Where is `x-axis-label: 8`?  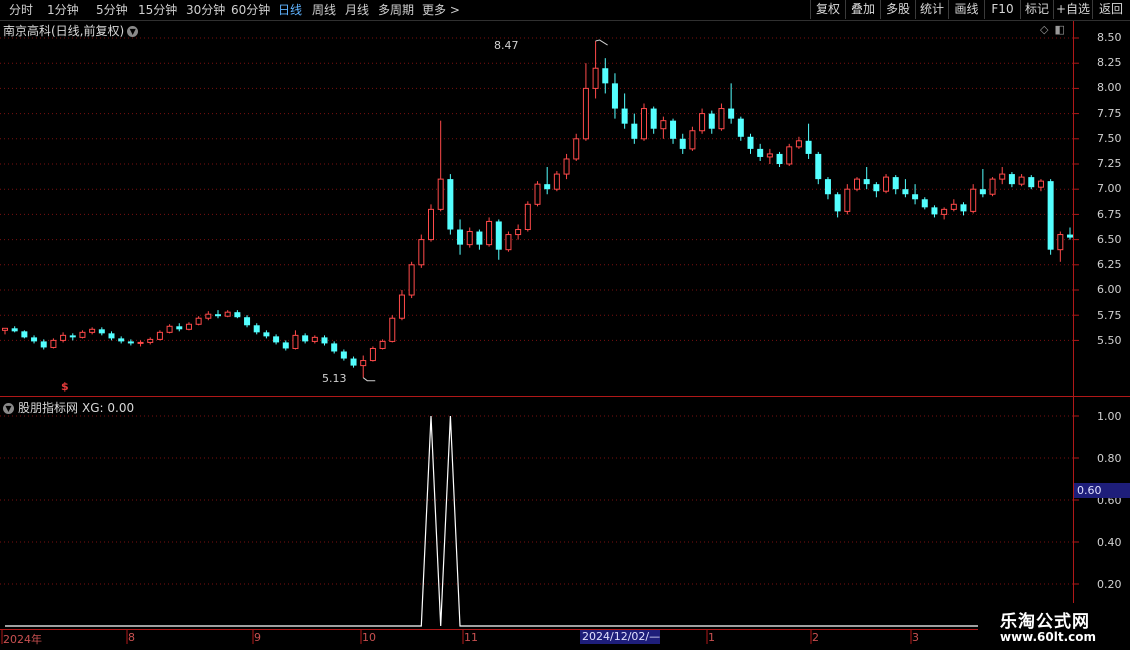 x-axis-label: 8 is located at coordinates (131, 637).